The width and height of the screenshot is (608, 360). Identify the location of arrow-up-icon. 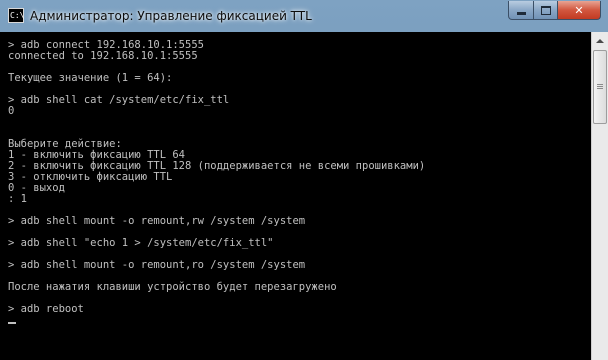
(600, 40).